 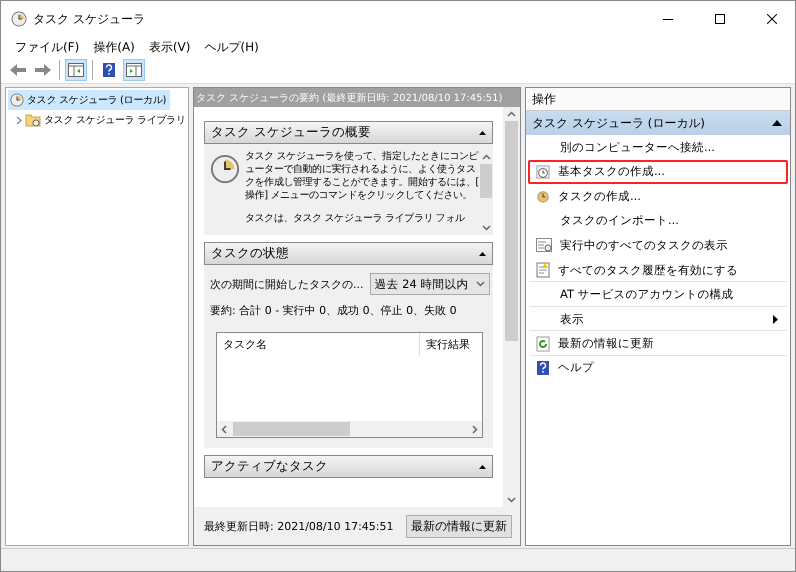 I want to click on close-icon, so click(x=772, y=19).